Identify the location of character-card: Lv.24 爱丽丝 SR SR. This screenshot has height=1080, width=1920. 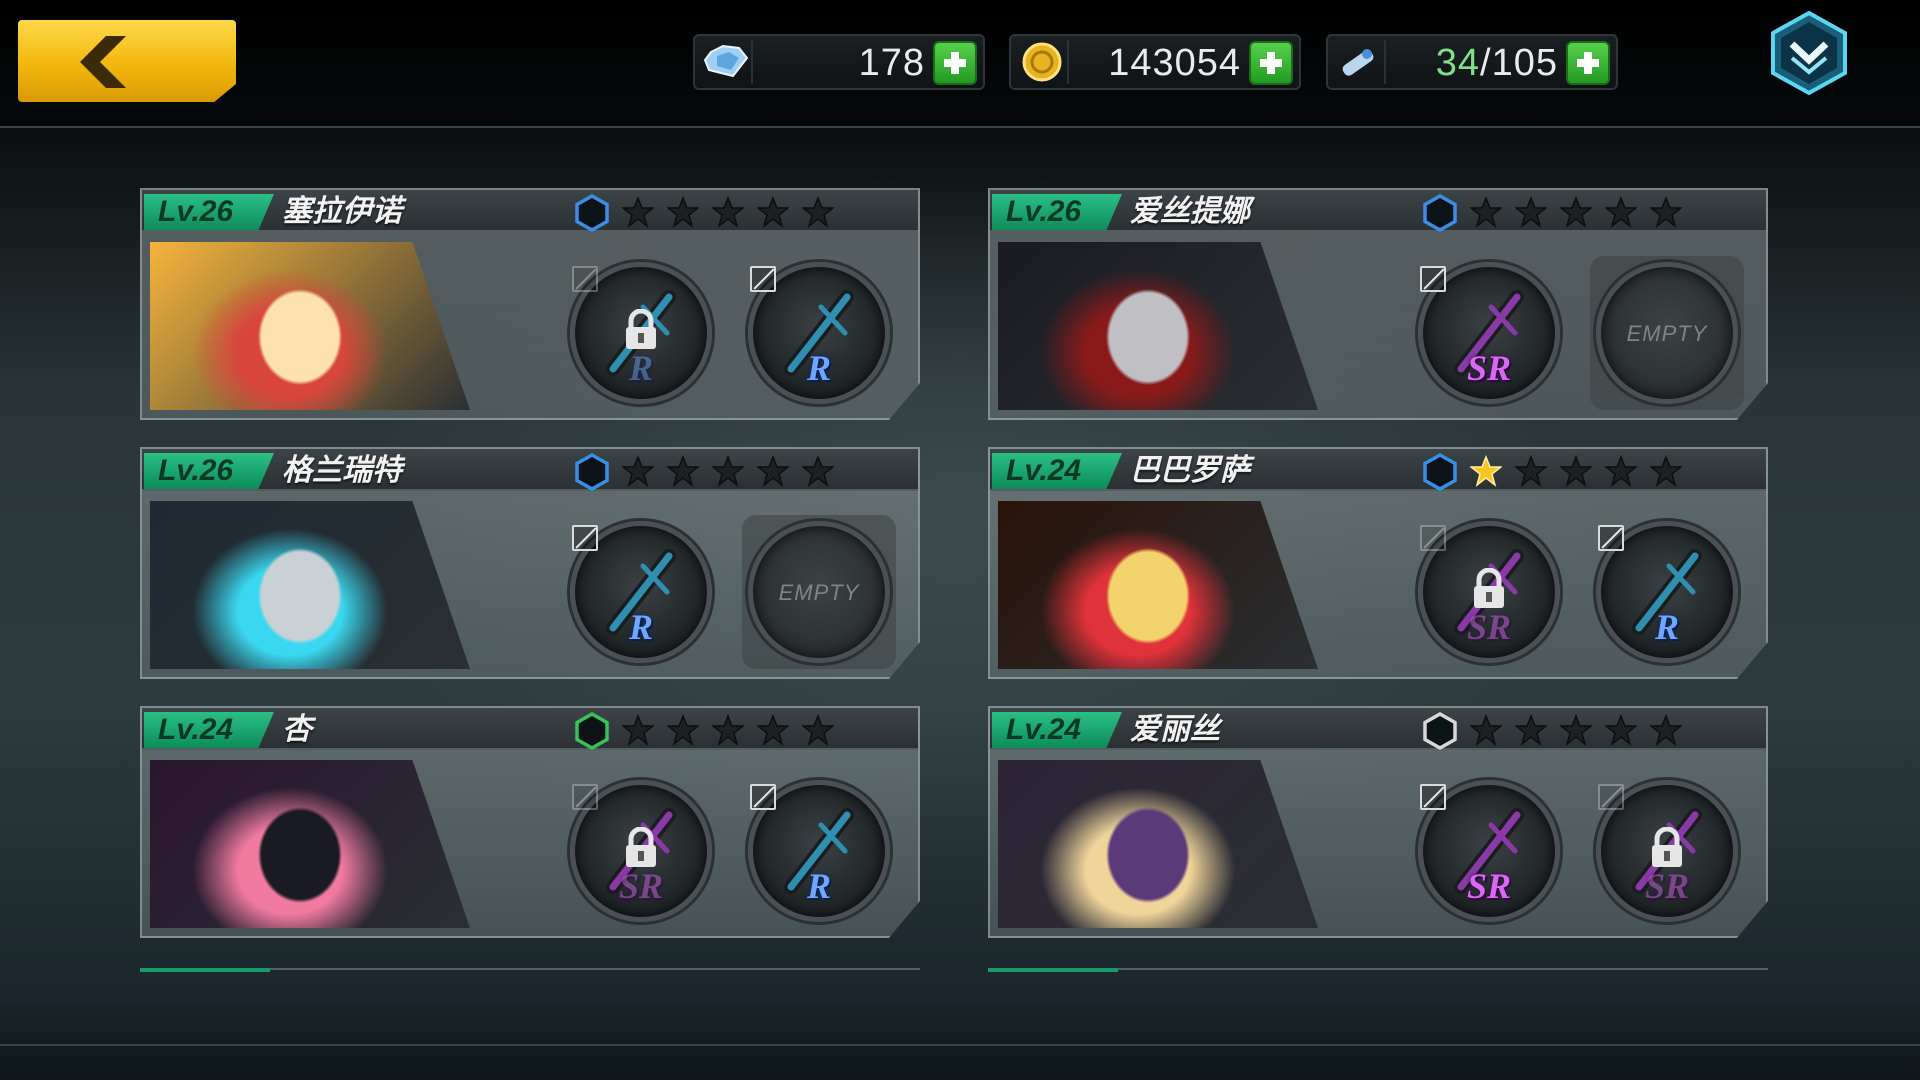
(1378, 822).